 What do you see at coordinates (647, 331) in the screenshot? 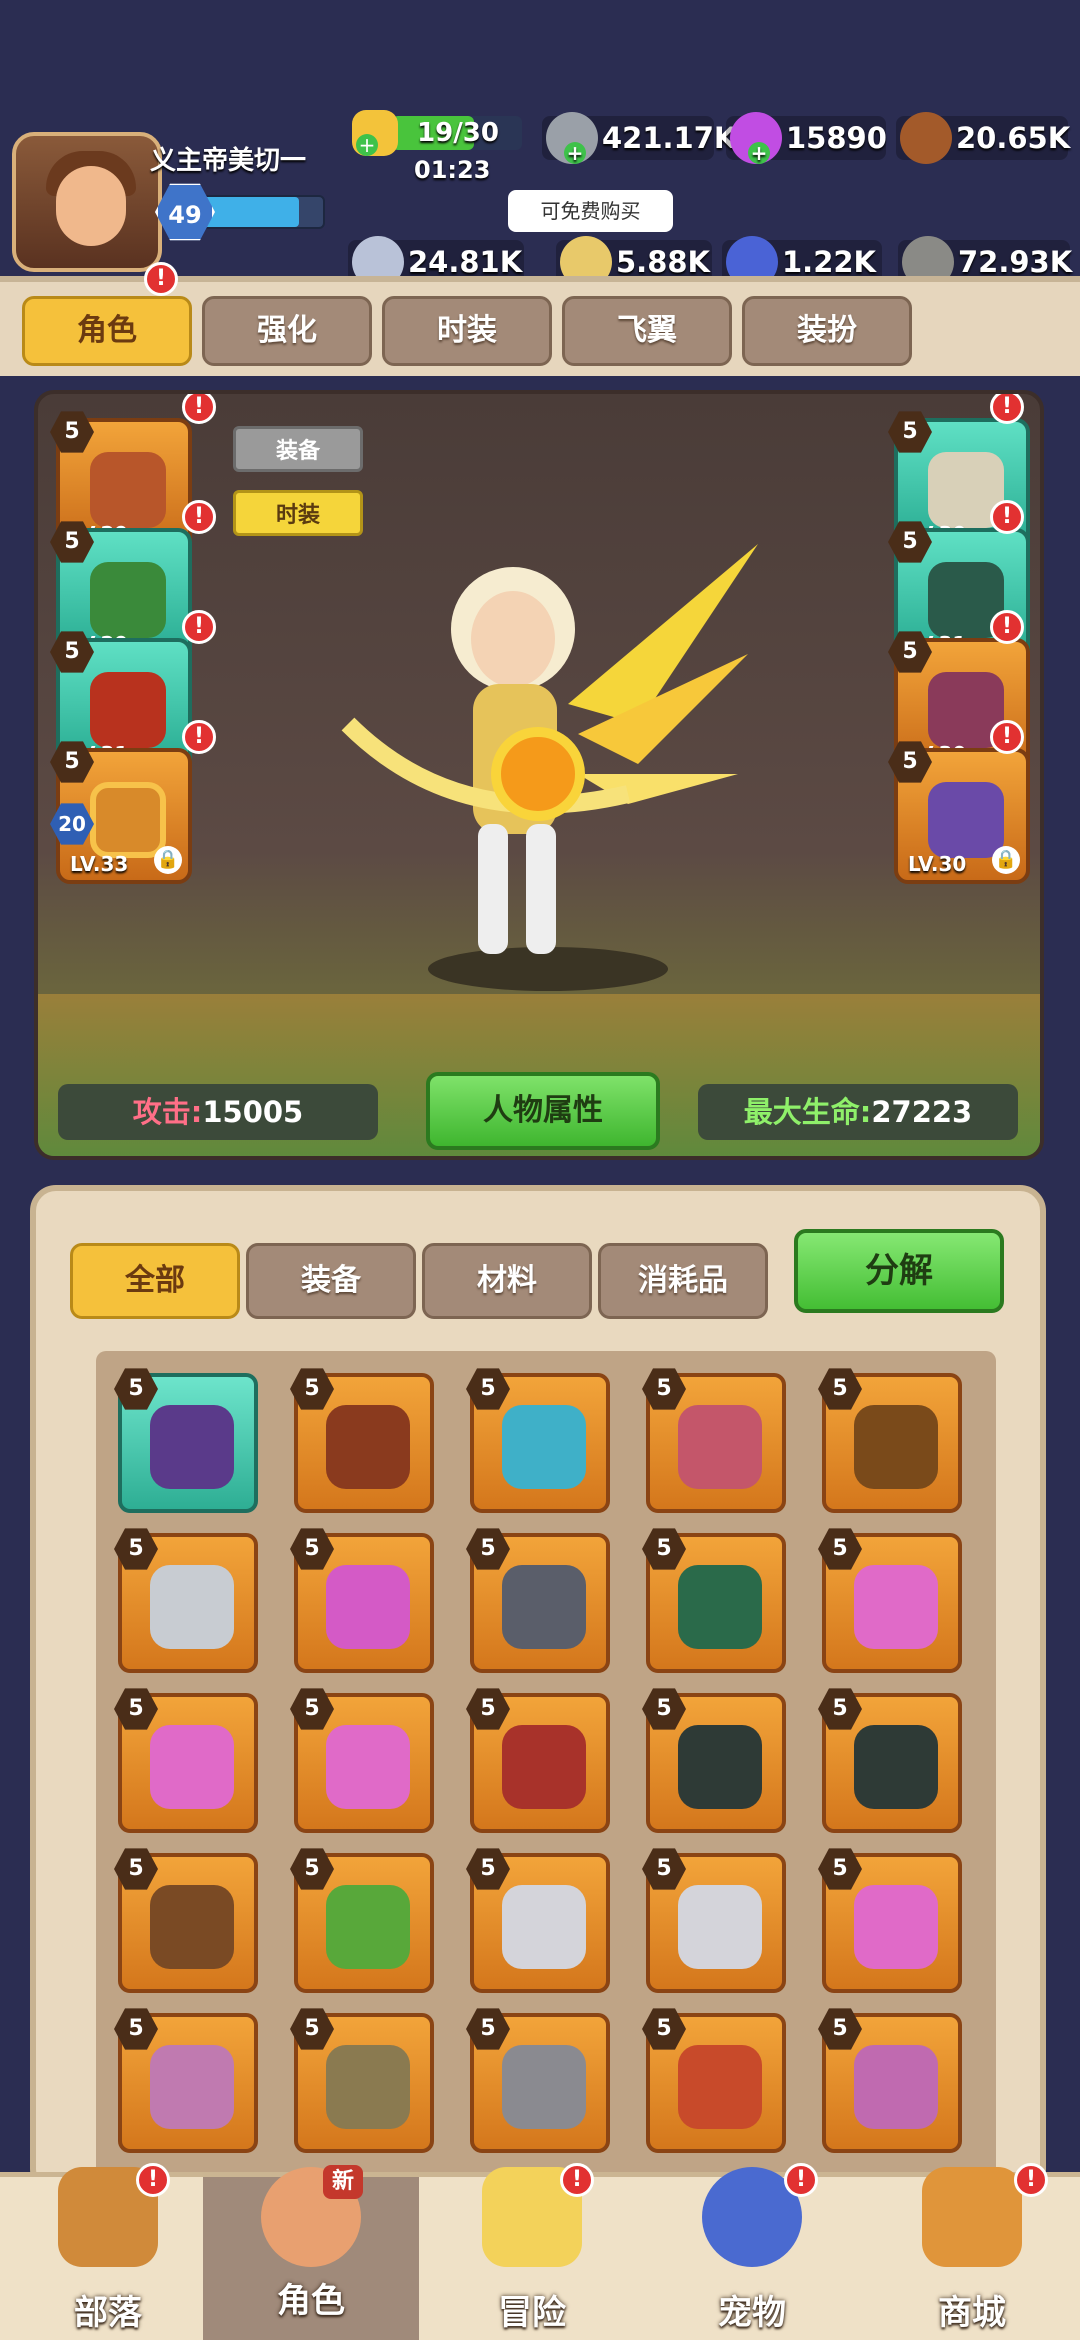
I see `tab-wings: 飞翼` at bounding box center [647, 331].